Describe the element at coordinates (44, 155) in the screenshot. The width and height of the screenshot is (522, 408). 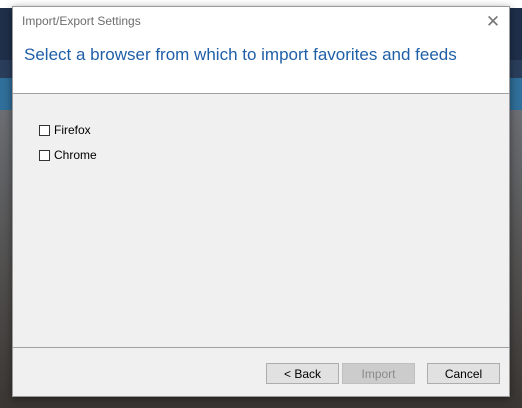
I see `chrome-checkbox` at that location.